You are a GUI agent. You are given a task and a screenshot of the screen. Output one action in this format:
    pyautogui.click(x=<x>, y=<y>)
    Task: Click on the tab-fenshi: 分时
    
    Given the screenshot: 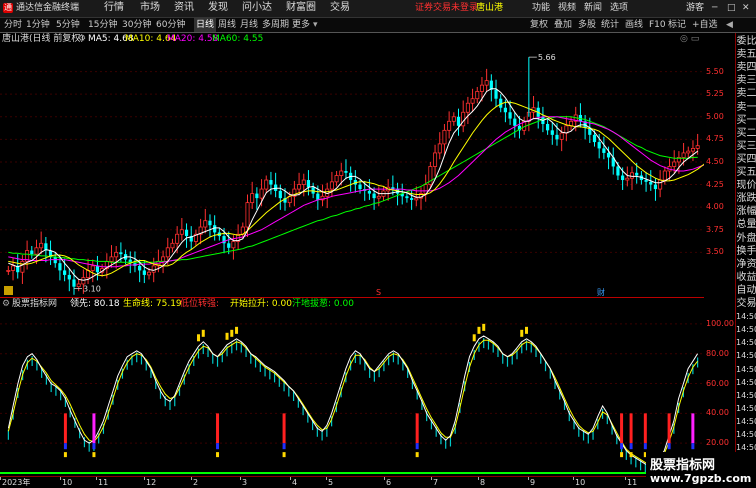 What is the action you would take?
    pyautogui.click(x=13, y=25)
    